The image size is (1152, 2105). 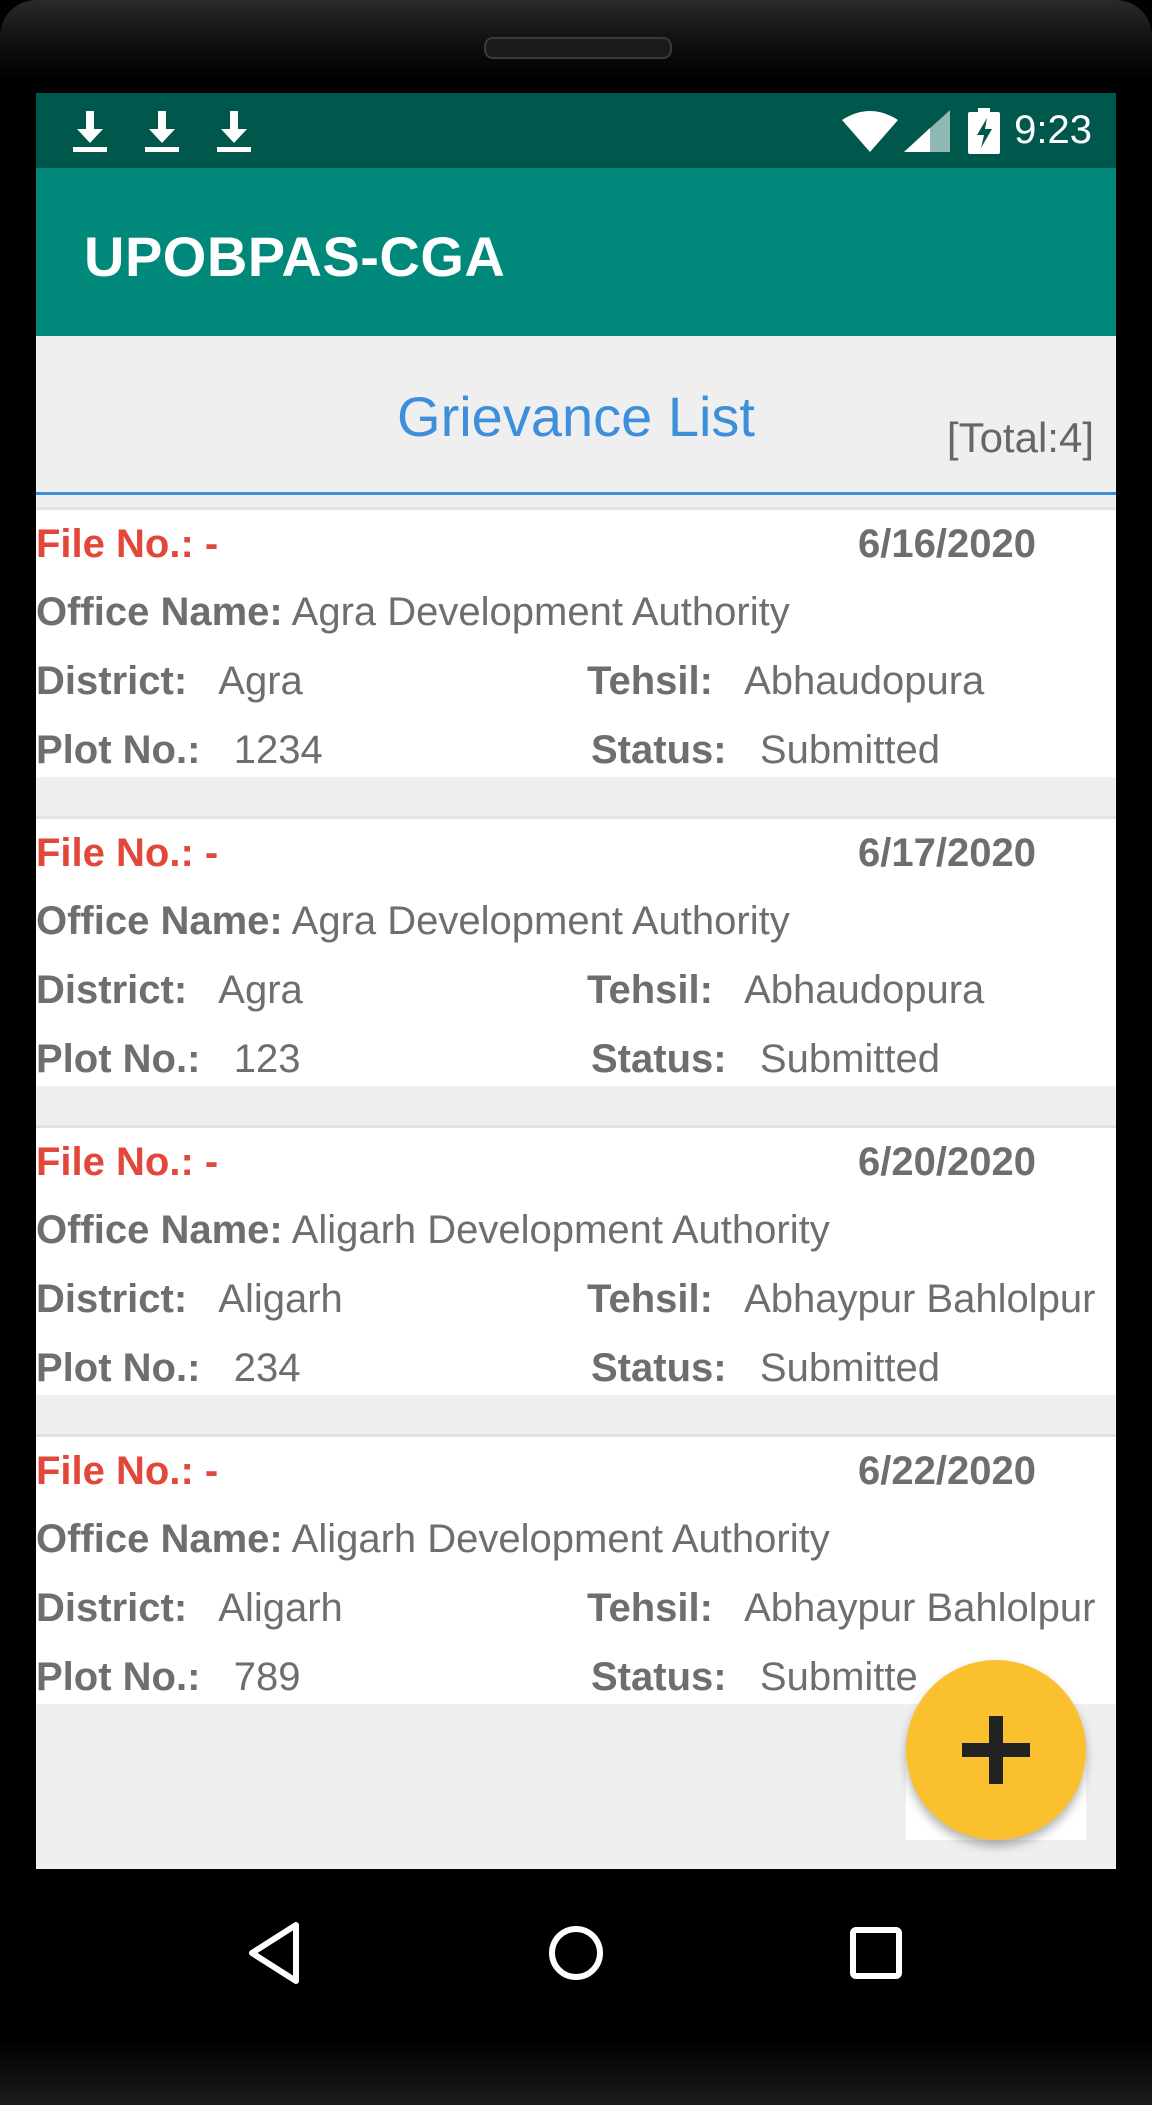 I want to click on plot-no-row: Plot No.: 1234, so click(x=179, y=750).